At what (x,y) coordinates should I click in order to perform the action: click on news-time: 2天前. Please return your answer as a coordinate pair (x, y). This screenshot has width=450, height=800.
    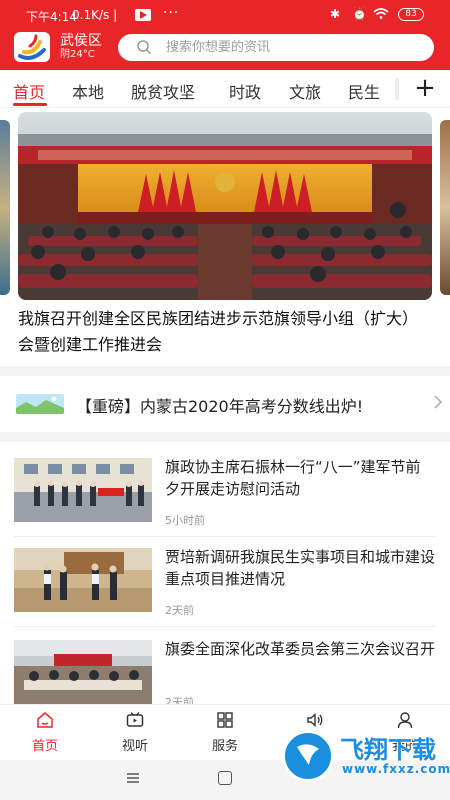
    Looking at the image, I should click on (179, 610).